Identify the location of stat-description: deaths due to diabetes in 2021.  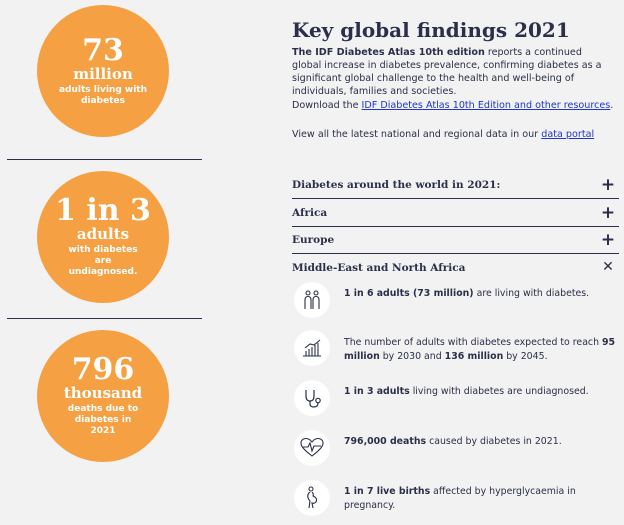
(103, 420).